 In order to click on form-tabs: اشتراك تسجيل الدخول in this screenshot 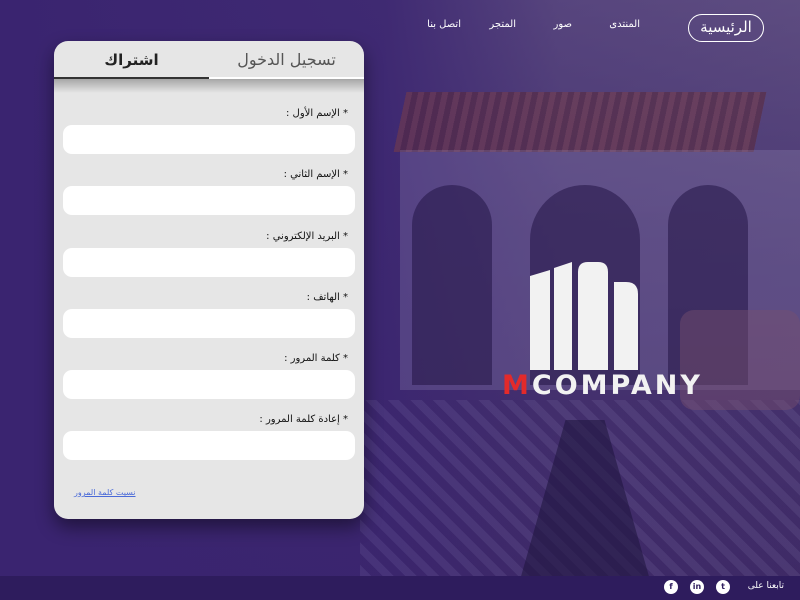, I will do `click(209, 60)`.